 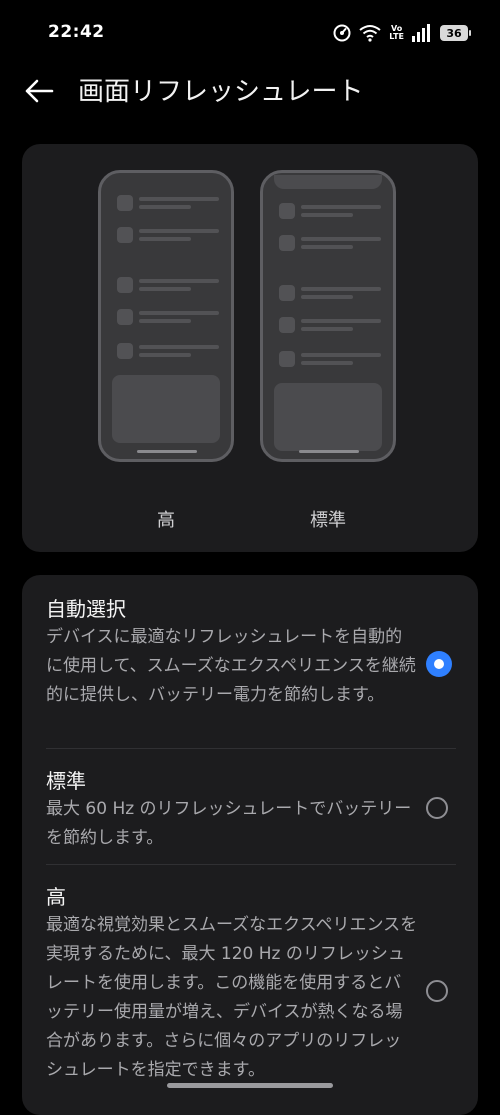 What do you see at coordinates (328, 520) in the screenshot?
I see `preview-label-standard: 標準` at bounding box center [328, 520].